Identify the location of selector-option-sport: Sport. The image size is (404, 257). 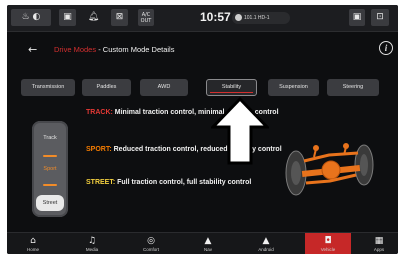
(50, 169).